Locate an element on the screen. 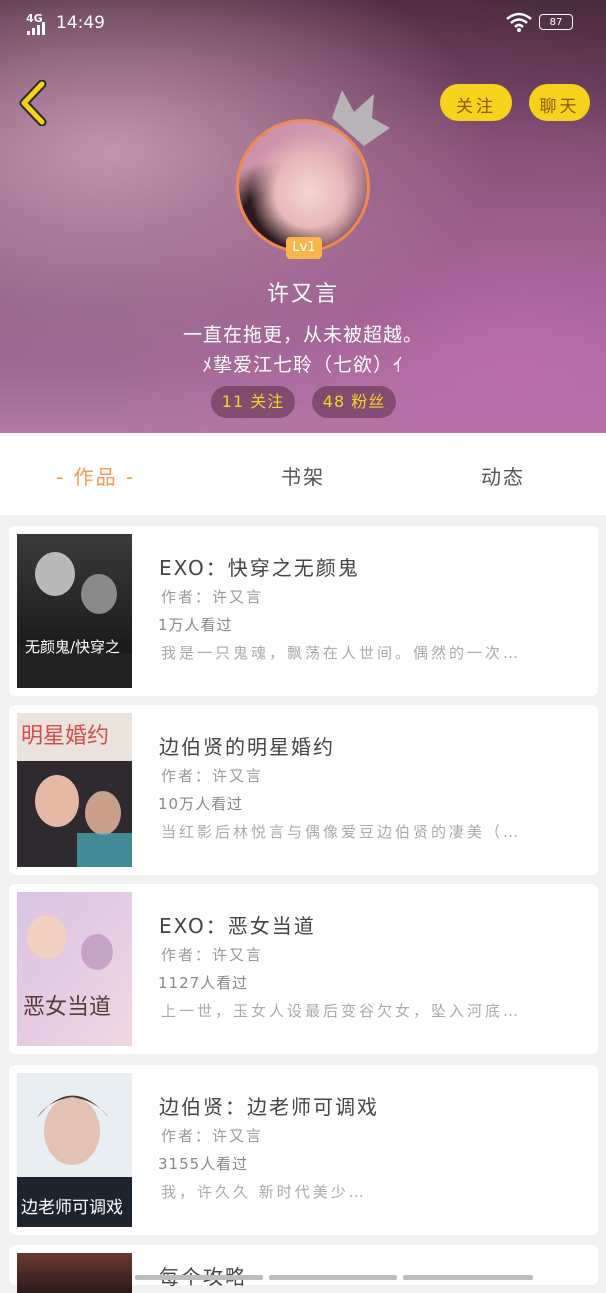 Image resolution: width=606 pixels, height=1293 pixels. avatar is located at coordinates (303, 186).